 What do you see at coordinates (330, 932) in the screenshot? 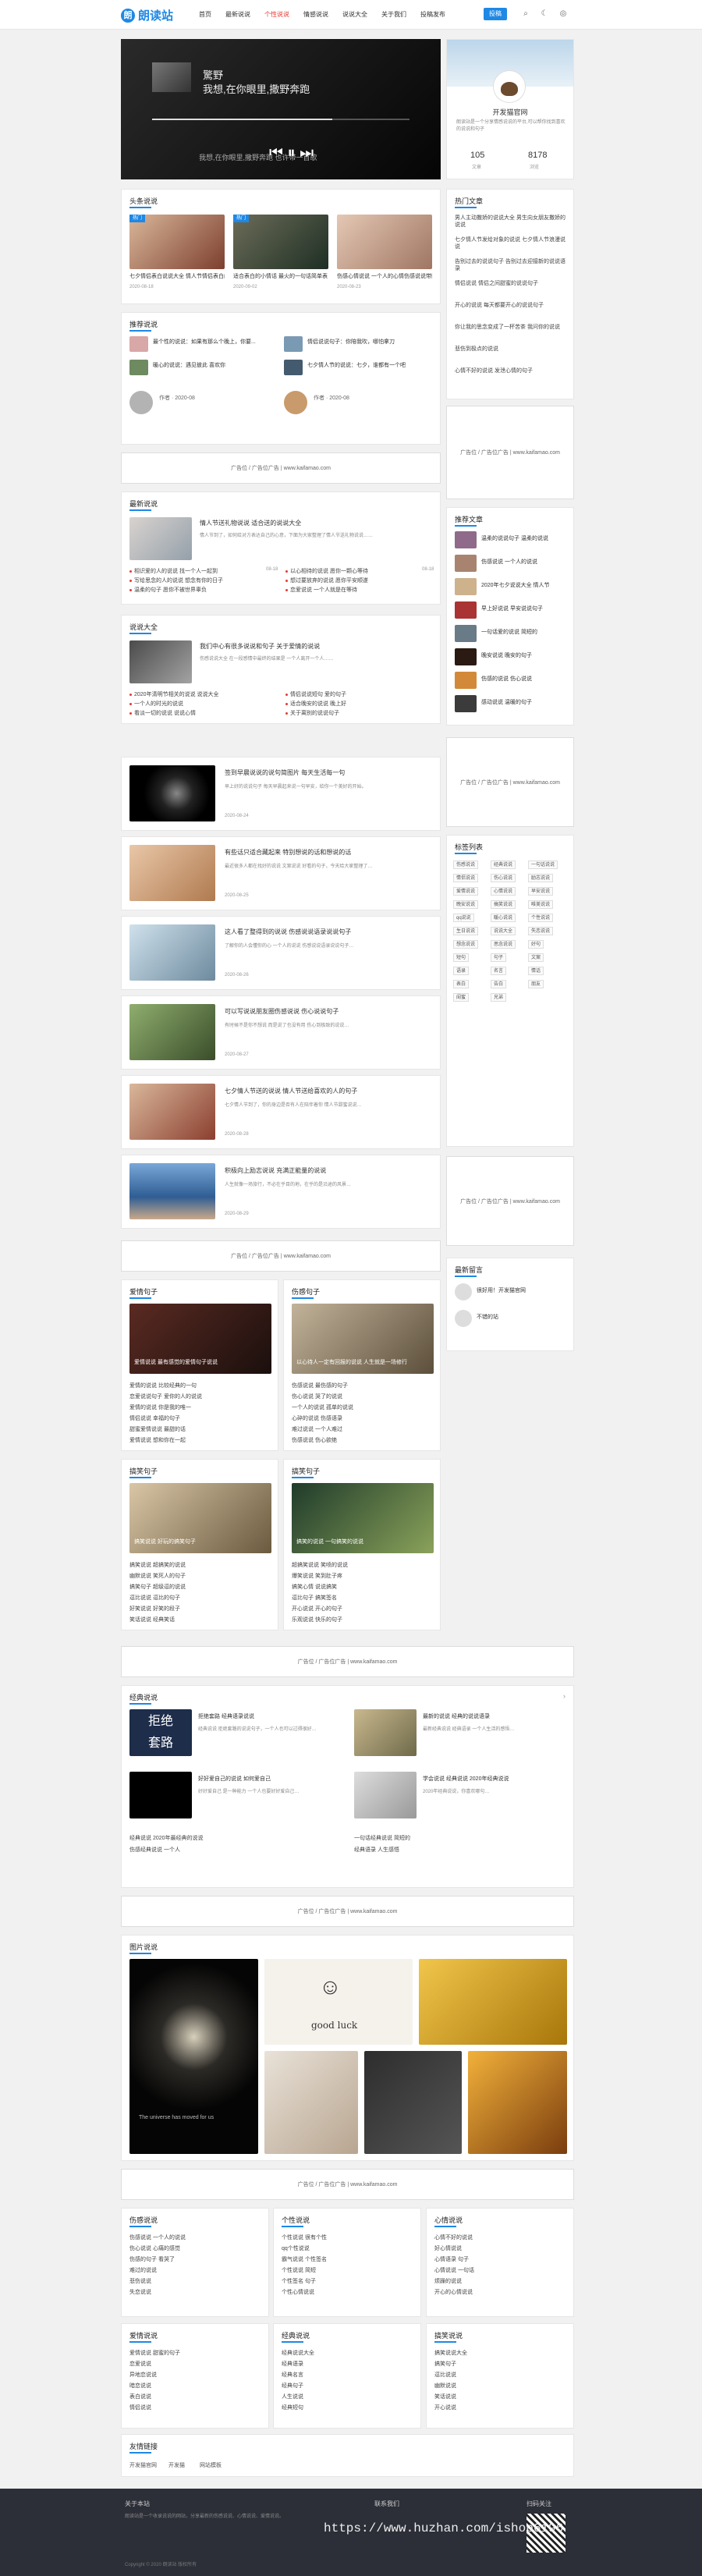
I see `feed-title: 这人看了整得到的说说 伤感说说语录说说句子` at bounding box center [330, 932].